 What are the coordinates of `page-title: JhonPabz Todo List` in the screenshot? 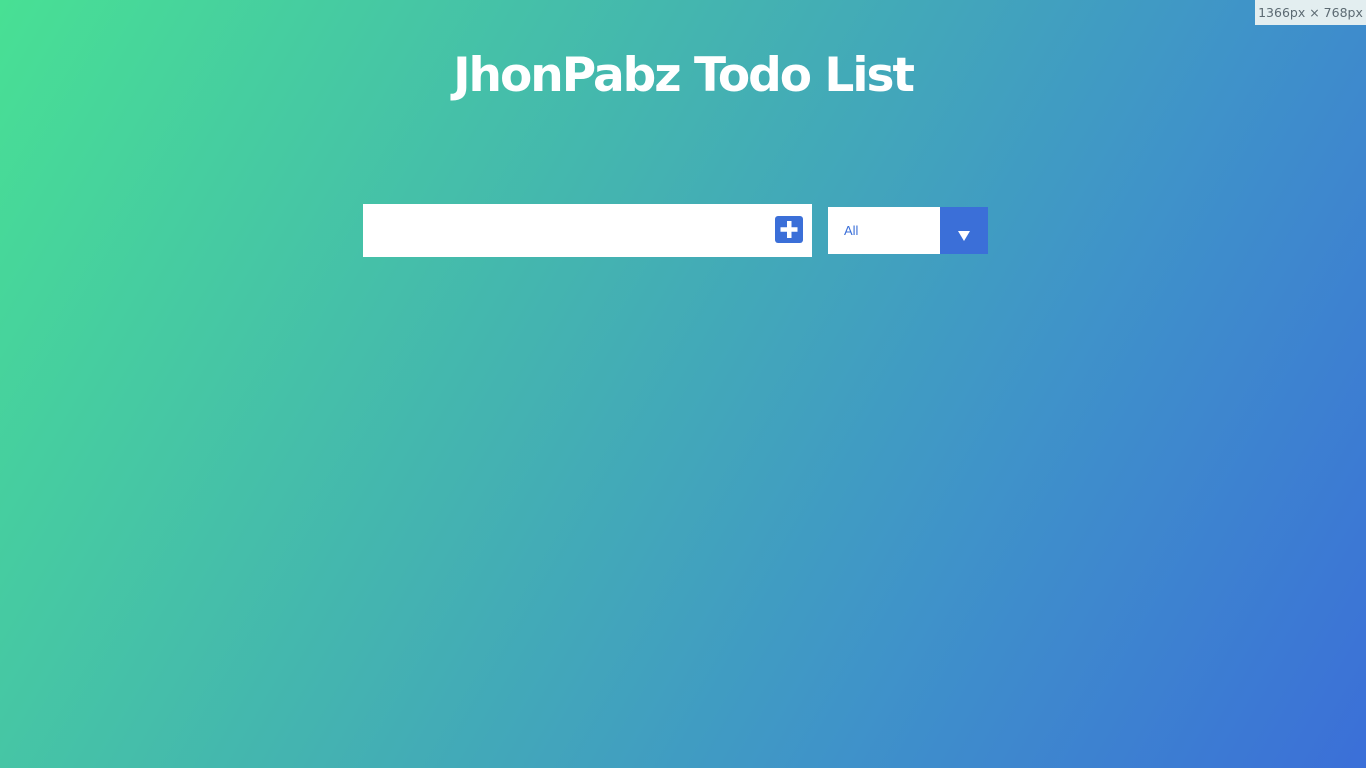 It's located at (684, 75).